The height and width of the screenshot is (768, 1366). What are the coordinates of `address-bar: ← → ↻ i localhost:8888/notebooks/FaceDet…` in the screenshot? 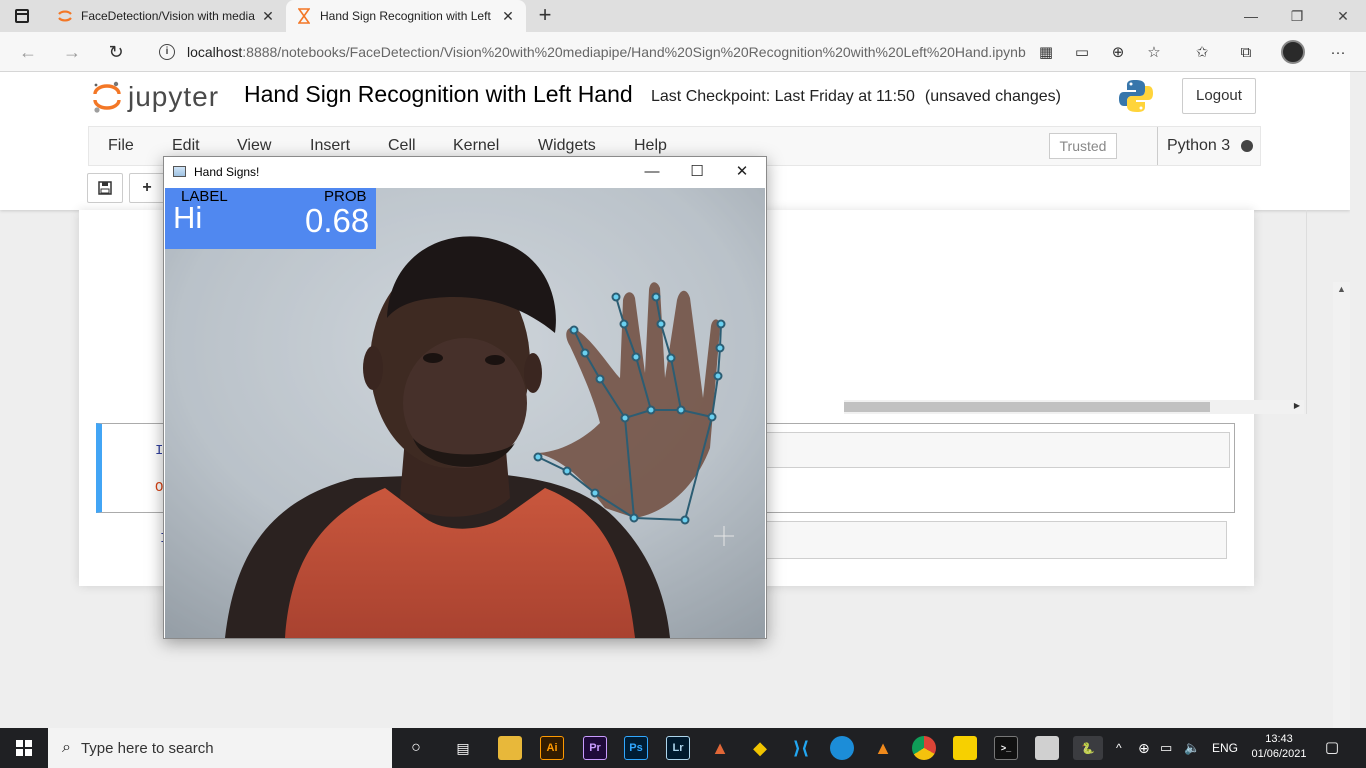 It's located at (683, 52).